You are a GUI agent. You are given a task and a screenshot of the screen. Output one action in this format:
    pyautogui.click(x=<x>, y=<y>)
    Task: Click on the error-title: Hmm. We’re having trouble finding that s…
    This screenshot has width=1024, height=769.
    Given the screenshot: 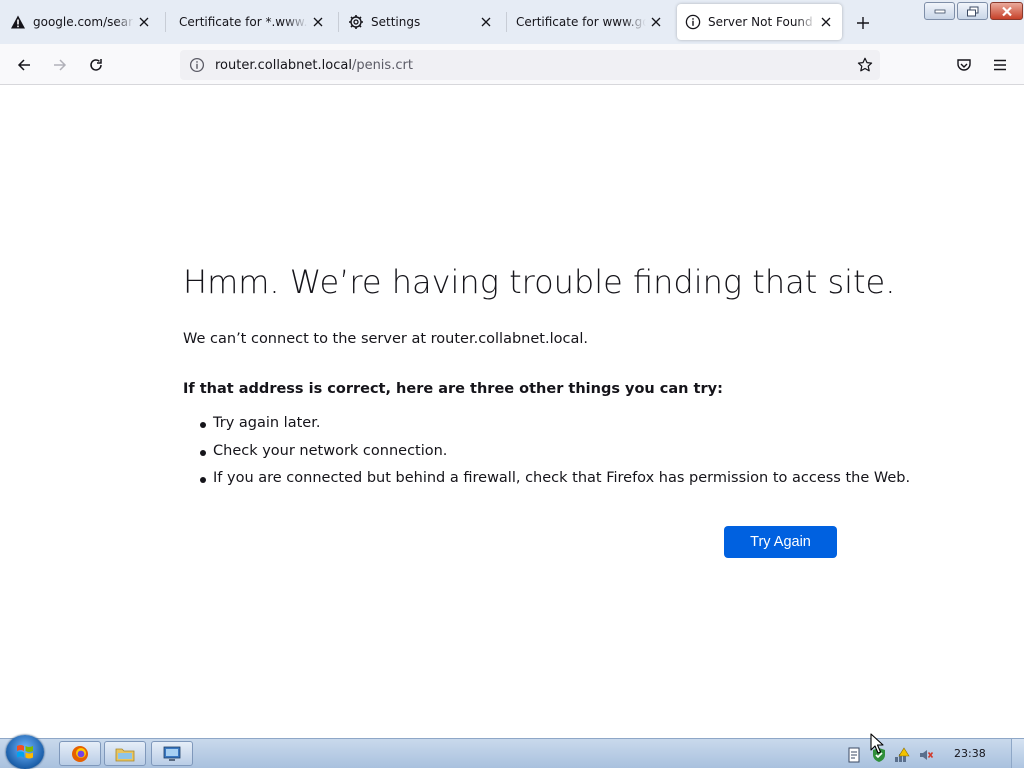 What is the action you would take?
    pyautogui.click(x=539, y=282)
    